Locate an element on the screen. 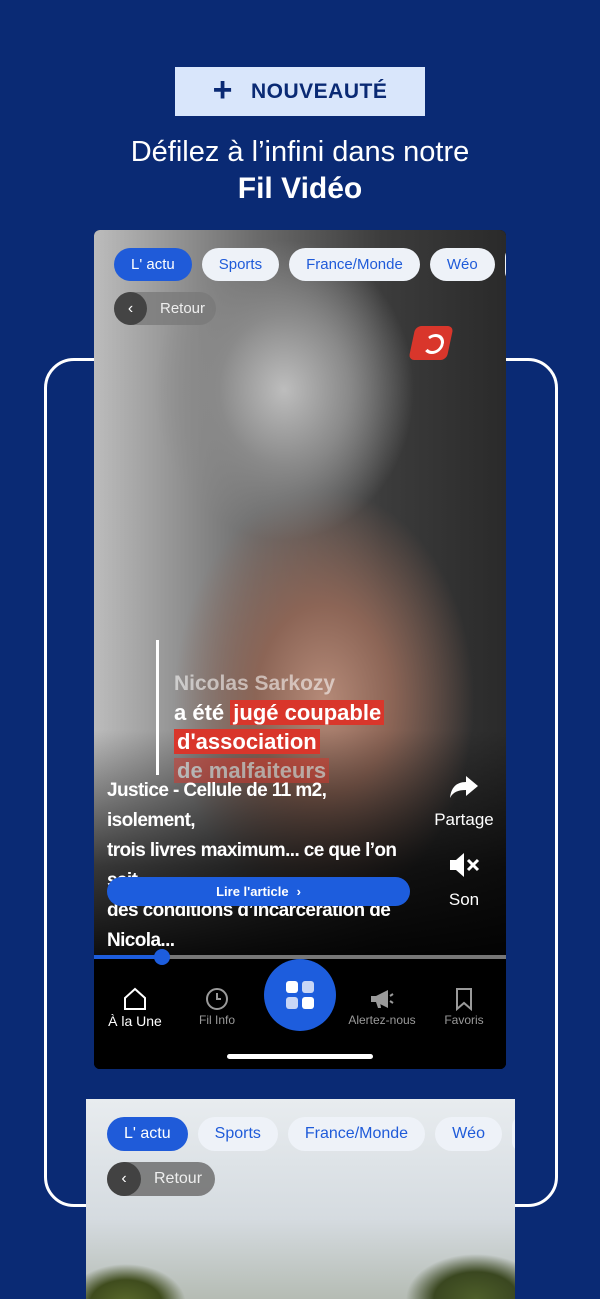  preview-chip-sports: Sports is located at coordinates (237, 1134).